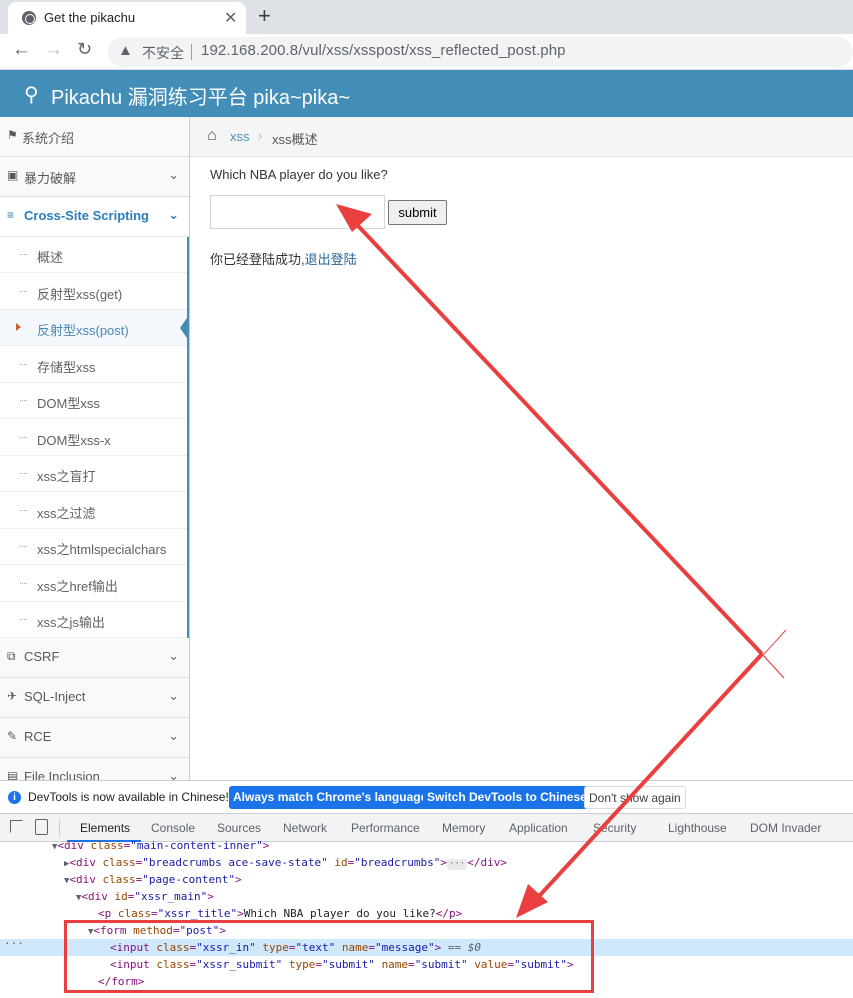 The image size is (853, 998). Describe the element at coordinates (257, 259) in the screenshot. I see `login-status-text: 你已经登陆成功,` at that location.